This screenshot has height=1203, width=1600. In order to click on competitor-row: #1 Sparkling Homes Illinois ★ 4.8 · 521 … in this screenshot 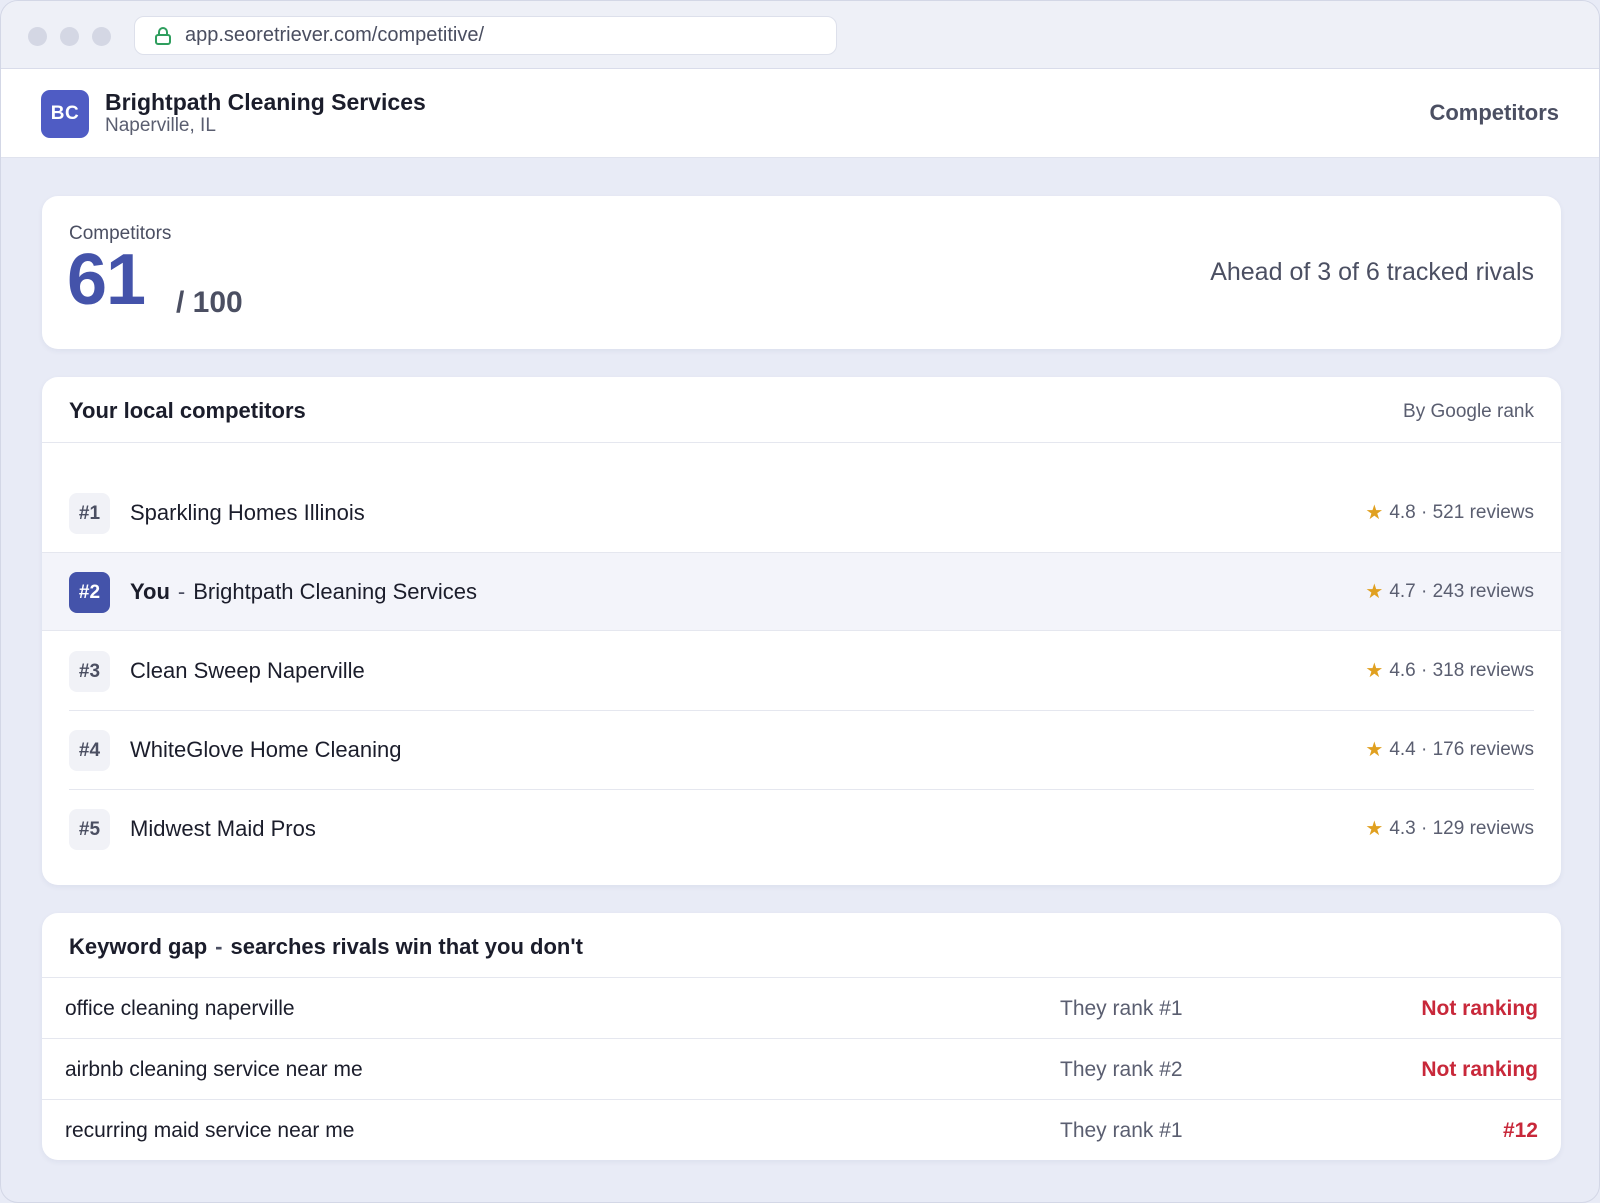, I will do `click(801, 513)`.